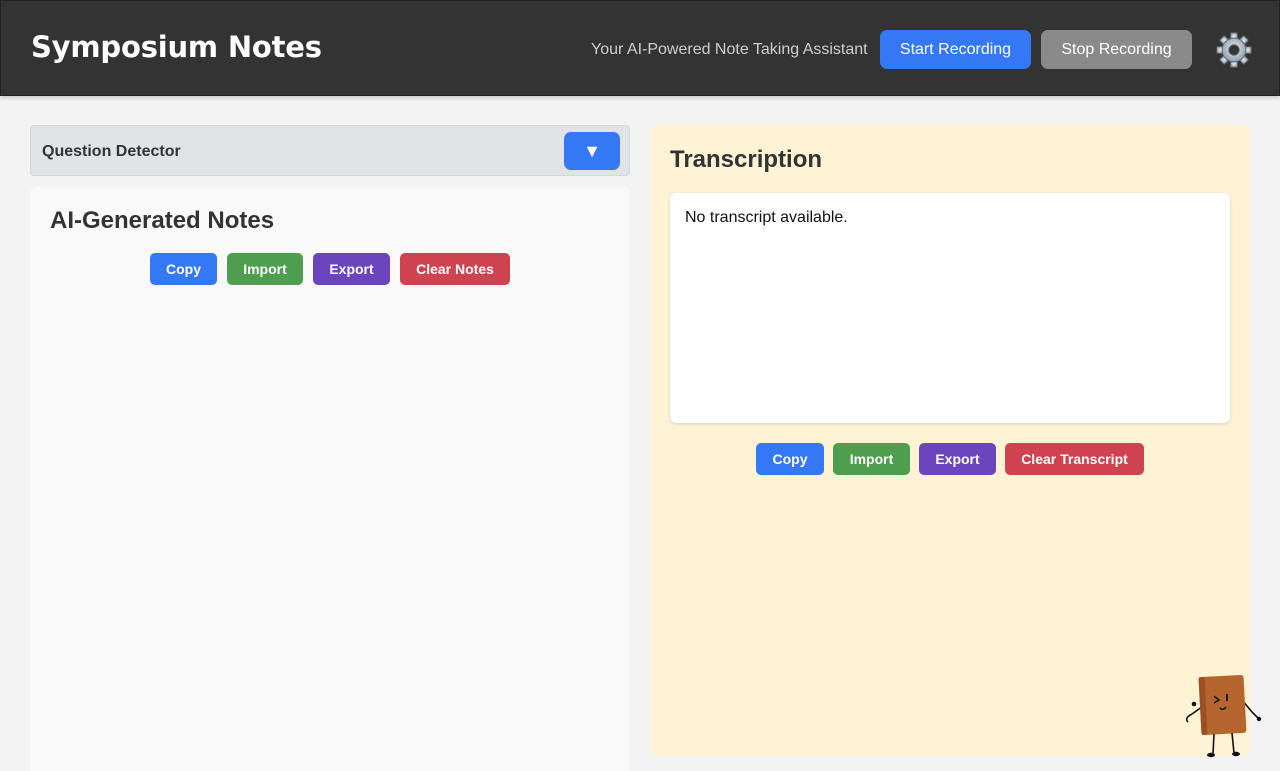  I want to click on transcript-text: No transcript available., so click(766, 217).